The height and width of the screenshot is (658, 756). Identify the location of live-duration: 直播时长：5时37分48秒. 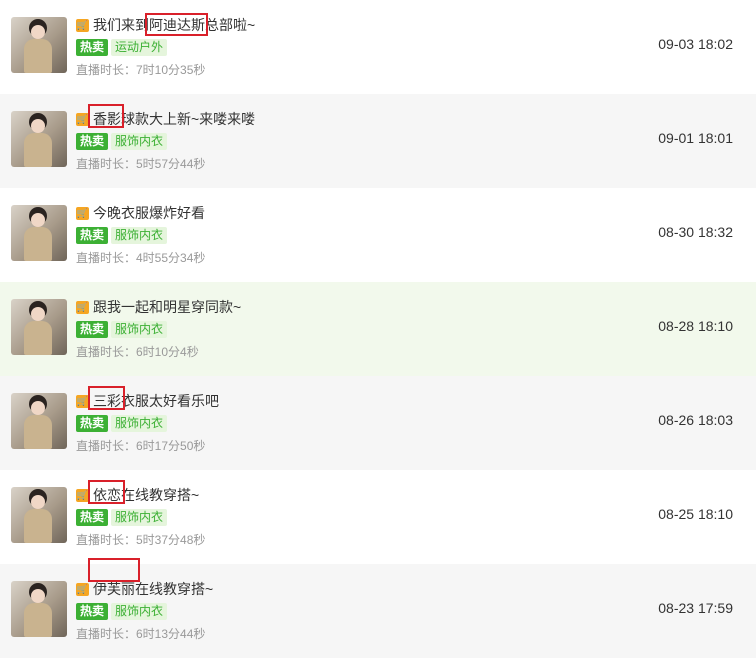
(141, 540).